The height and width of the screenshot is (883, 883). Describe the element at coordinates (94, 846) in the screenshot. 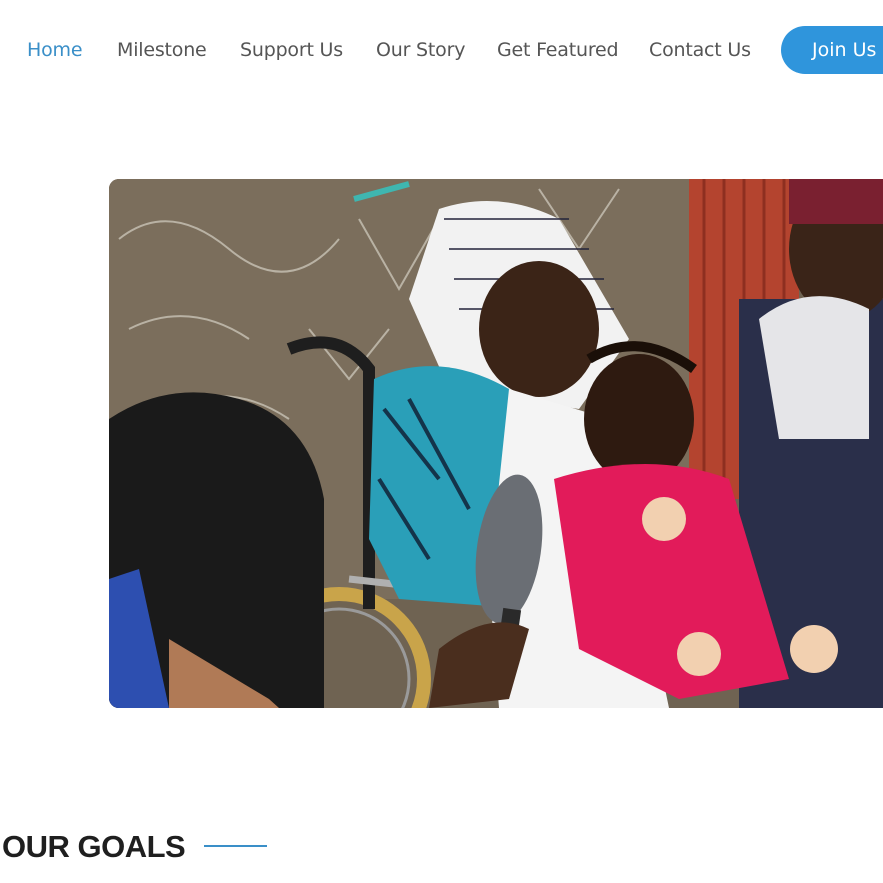

I see `our-goals-heading: OUR GOALS` at that location.